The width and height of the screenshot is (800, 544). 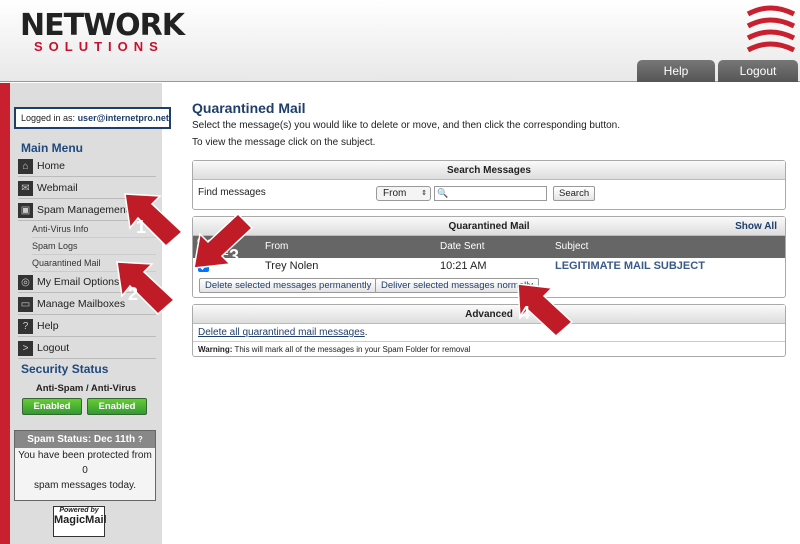 What do you see at coordinates (462, 246) in the screenshot?
I see `column-date-sent: Date Sent` at bounding box center [462, 246].